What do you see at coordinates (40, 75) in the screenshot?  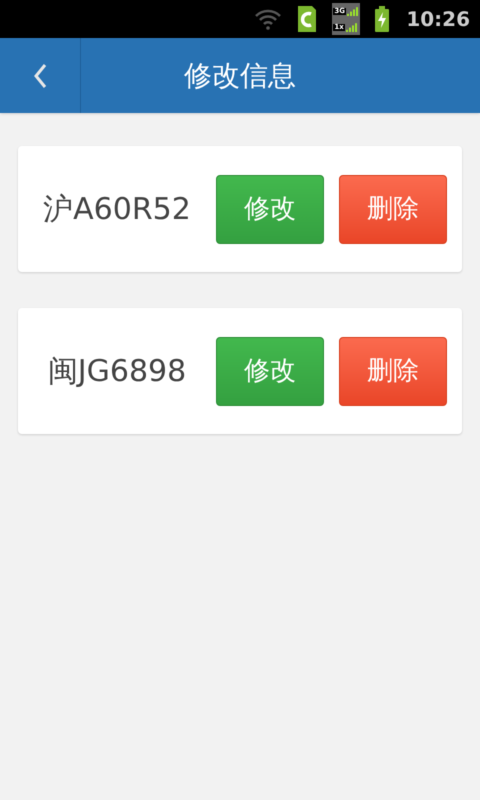 I see `back-icon` at bounding box center [40, 75].